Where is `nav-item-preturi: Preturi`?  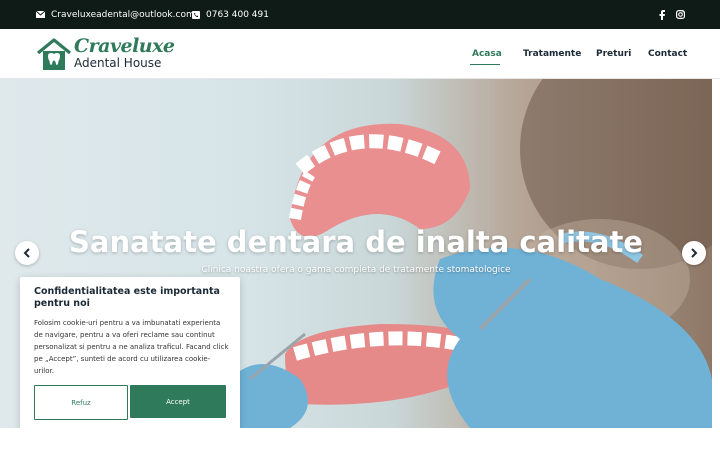
nav-item-preturi: Preturi is located at coordinates (613, 53).